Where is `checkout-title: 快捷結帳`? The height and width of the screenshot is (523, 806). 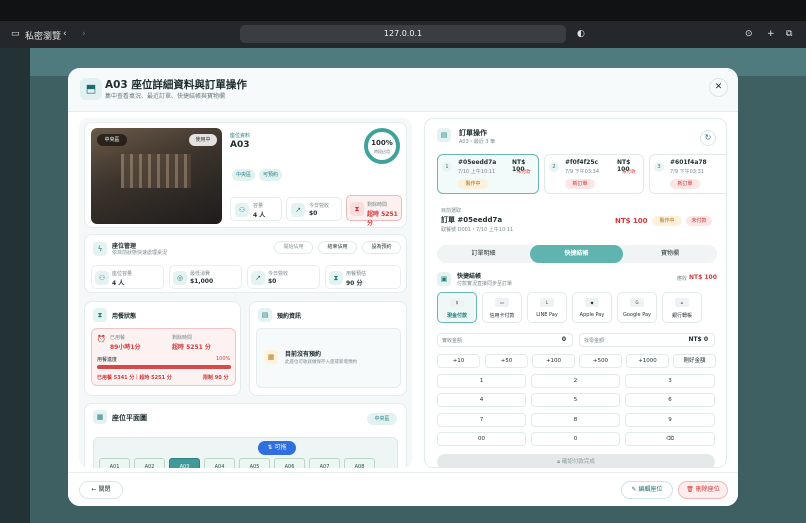 checkout-title: 快捷結帳 is located at coordinates (469, 276).